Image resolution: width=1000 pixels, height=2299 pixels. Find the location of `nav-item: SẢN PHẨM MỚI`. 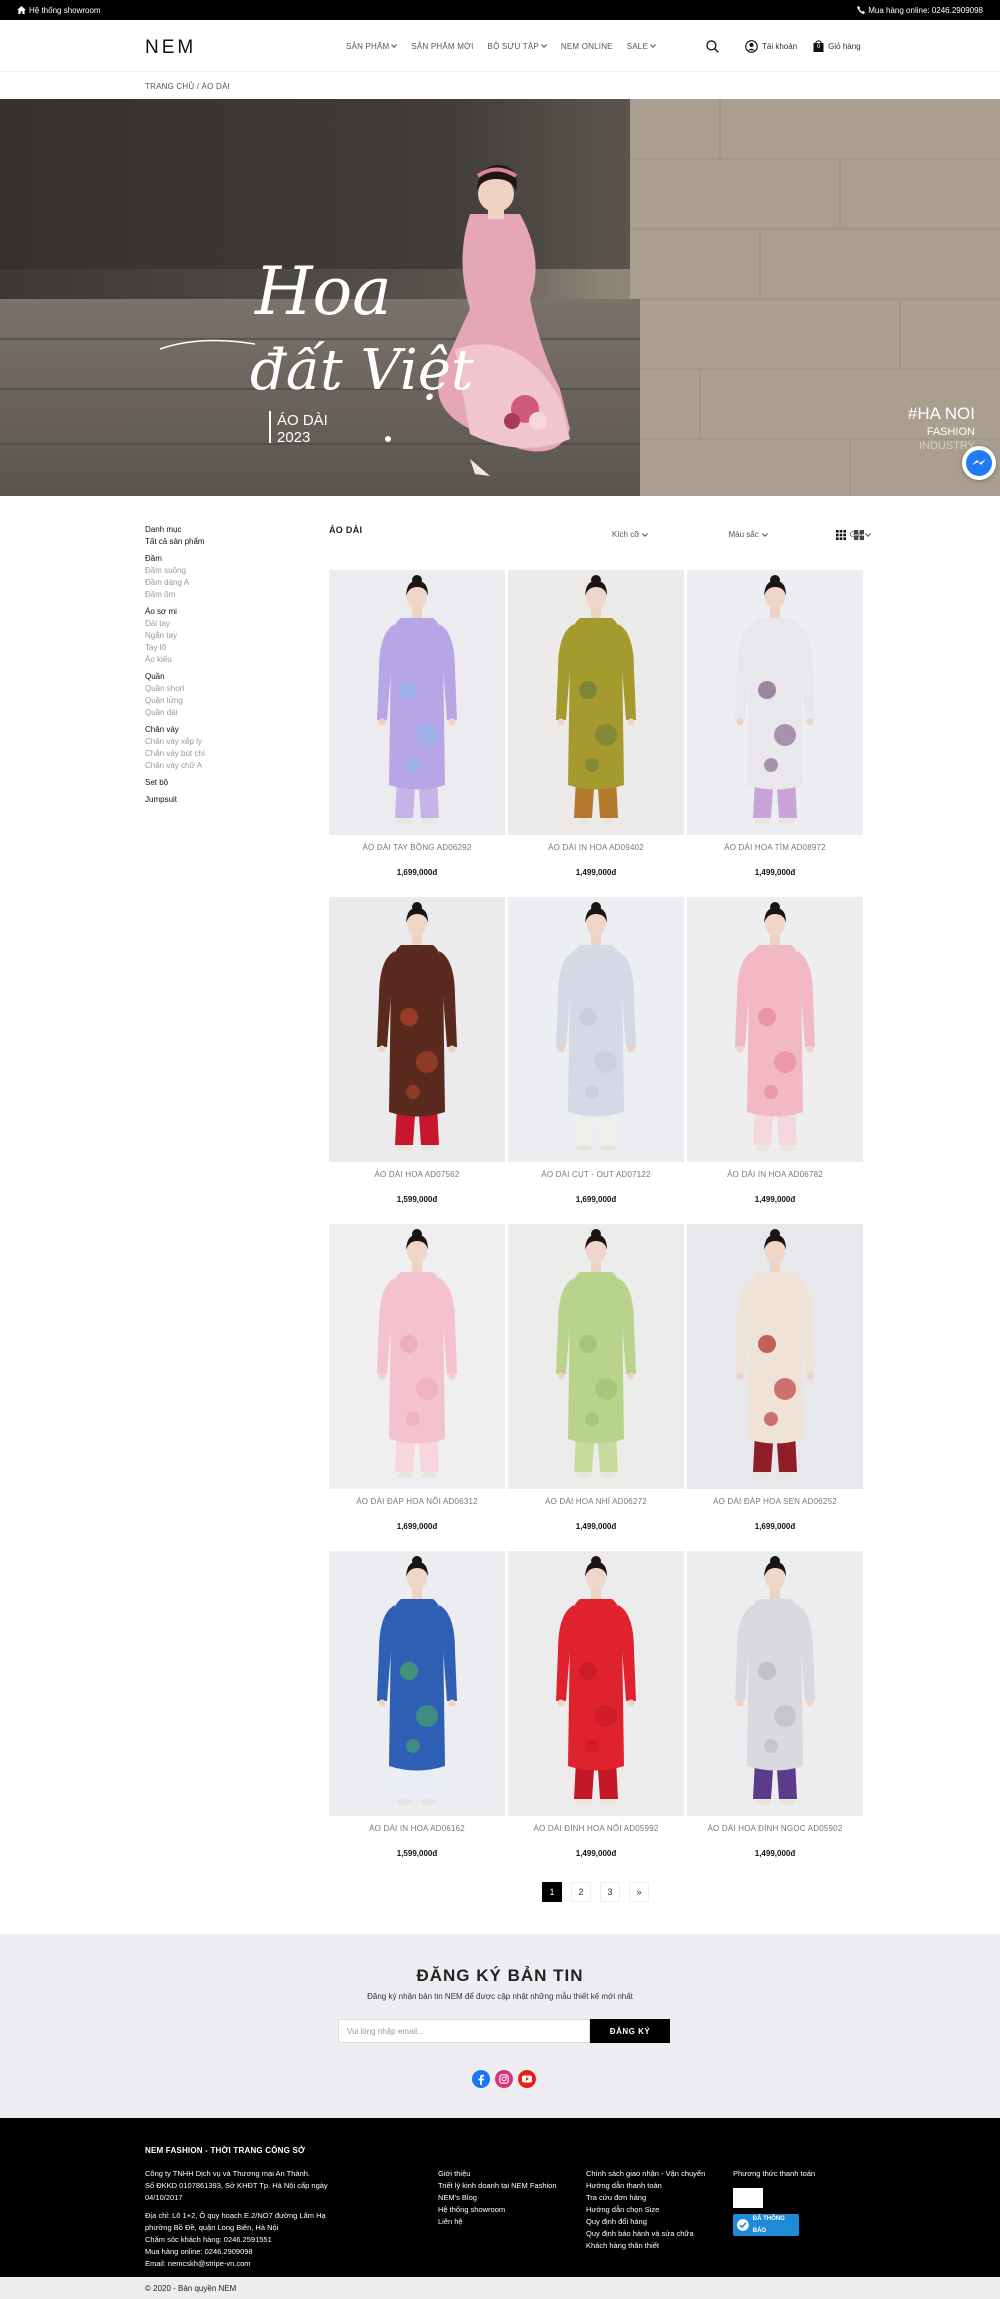

nav-item: SẢN PHẨM MỚI is located at coordinates (442, 46).